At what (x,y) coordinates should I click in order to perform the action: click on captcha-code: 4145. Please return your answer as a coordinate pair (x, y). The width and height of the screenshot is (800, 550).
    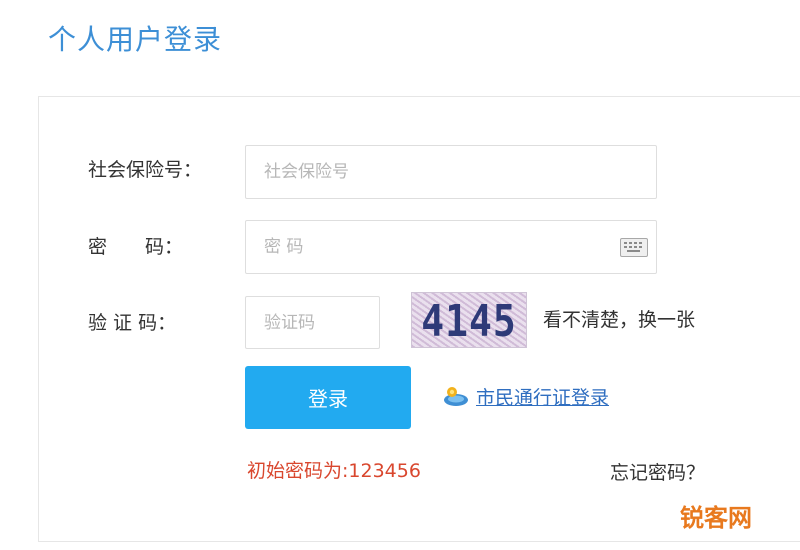
    Looking at the image, I should click on (469, 321).